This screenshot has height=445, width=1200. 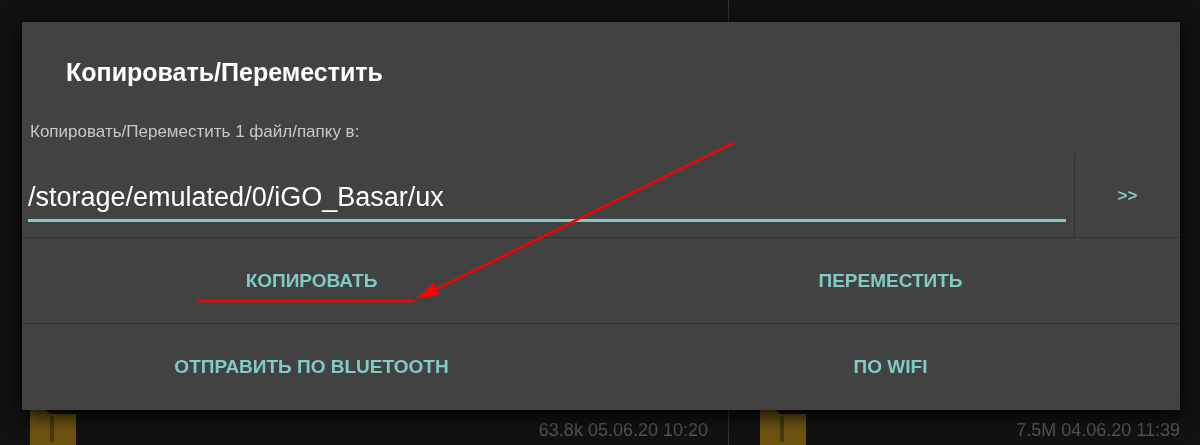 What do you see at coordinates (195, 132) in the screenshot?
I see `prompt-label: Копировать/Переместить 1 файл/папку в:` at bounding box center [195, 132].